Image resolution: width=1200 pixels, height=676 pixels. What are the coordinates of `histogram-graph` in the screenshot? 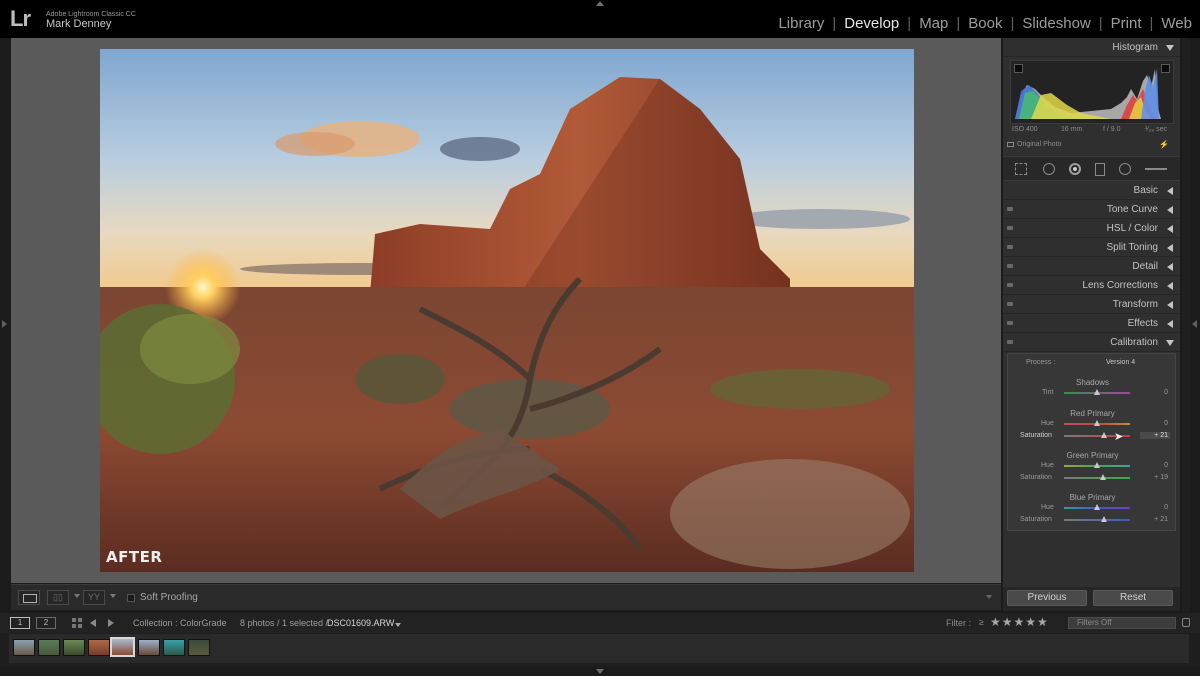 It's located at (1088, 94).